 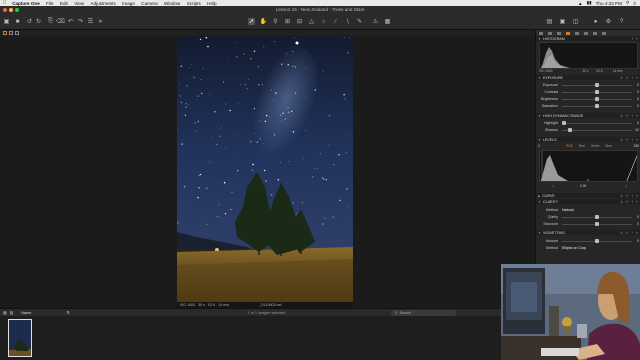 What do you see at coordinates (595, 21) in the screenshot?
I see `live-icon: ●` at bounding box center [595, 21].